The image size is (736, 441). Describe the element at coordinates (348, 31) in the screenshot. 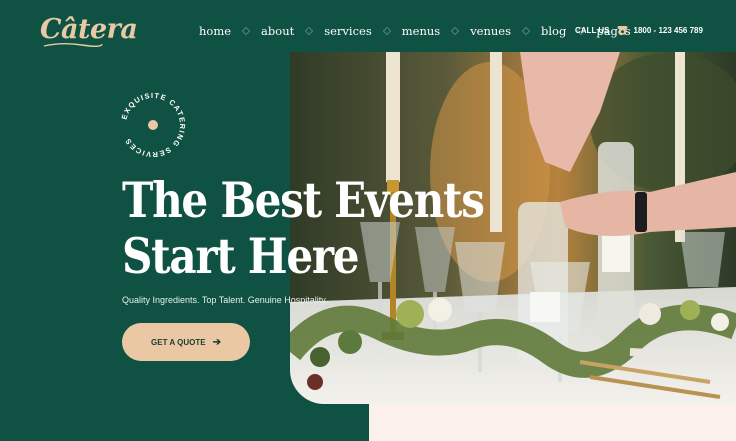

I see `nav-item-services: services` at that location.